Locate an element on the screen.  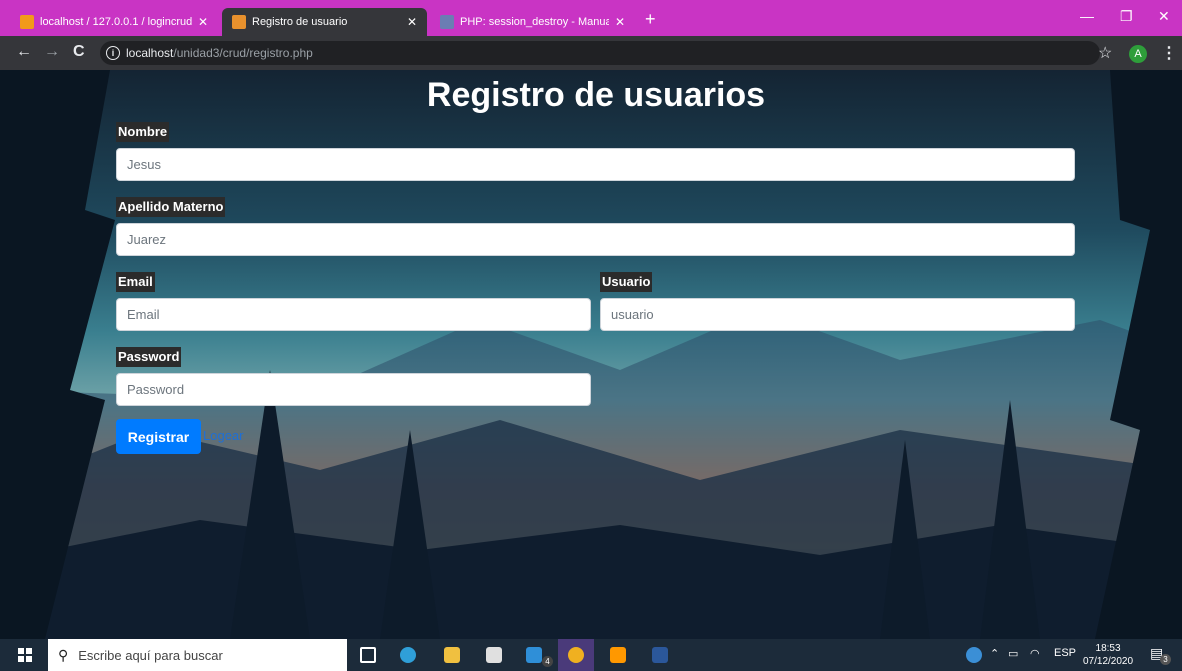
tab-title: localhost / 127.0.0.1 / logincrud / is located at coordinates (116, 22).